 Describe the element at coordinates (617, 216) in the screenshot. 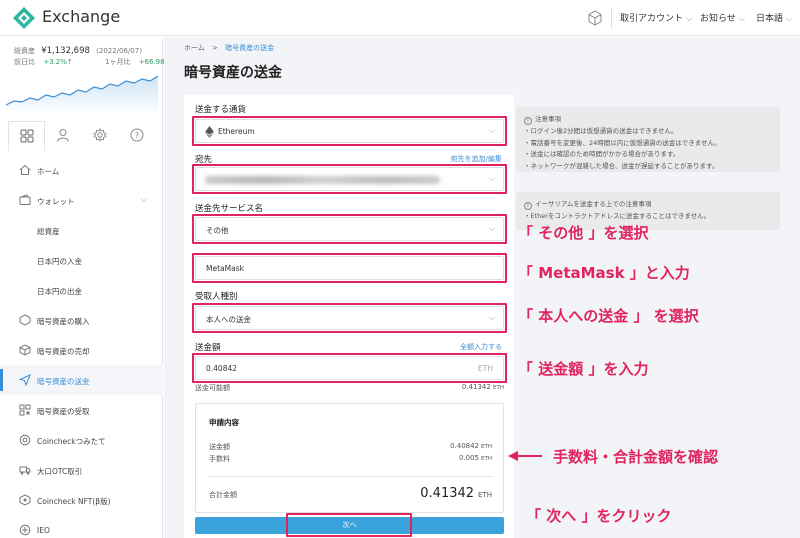

I see `ethereum-note-item: ・Etherをコントラクトアドレスに送金することはできません。` at that location.